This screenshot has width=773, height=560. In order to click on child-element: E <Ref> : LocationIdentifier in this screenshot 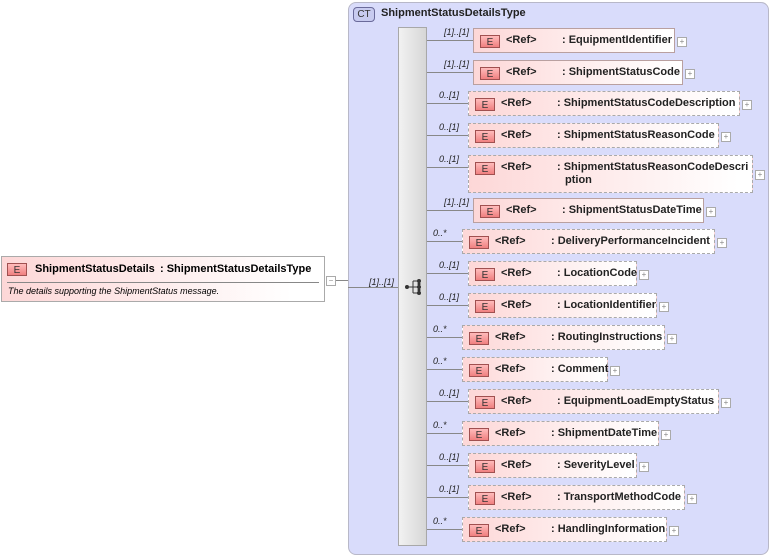, I will do `click(562, 305)`.